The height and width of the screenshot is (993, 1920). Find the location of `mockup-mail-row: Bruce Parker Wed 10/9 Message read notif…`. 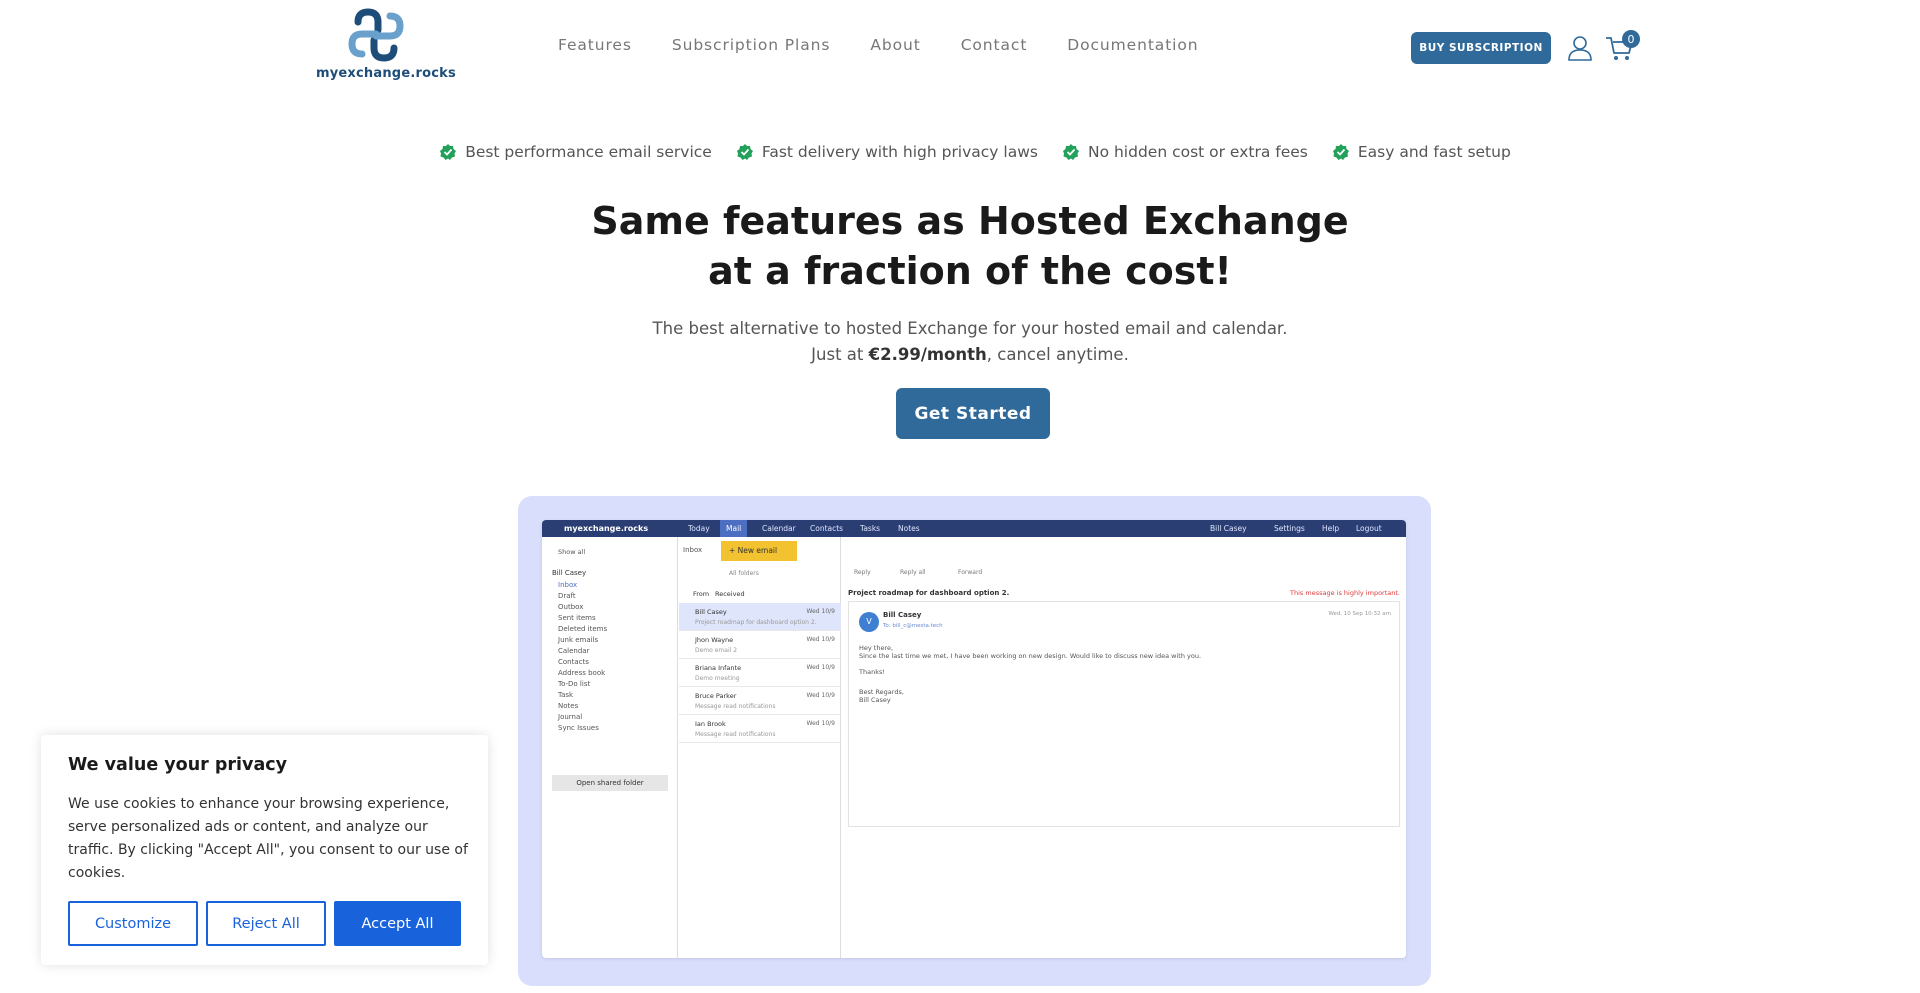

mockup-mail-row: Bruce Parker Wed 10/9 Message read notif… is located at coordinates (760, 701).